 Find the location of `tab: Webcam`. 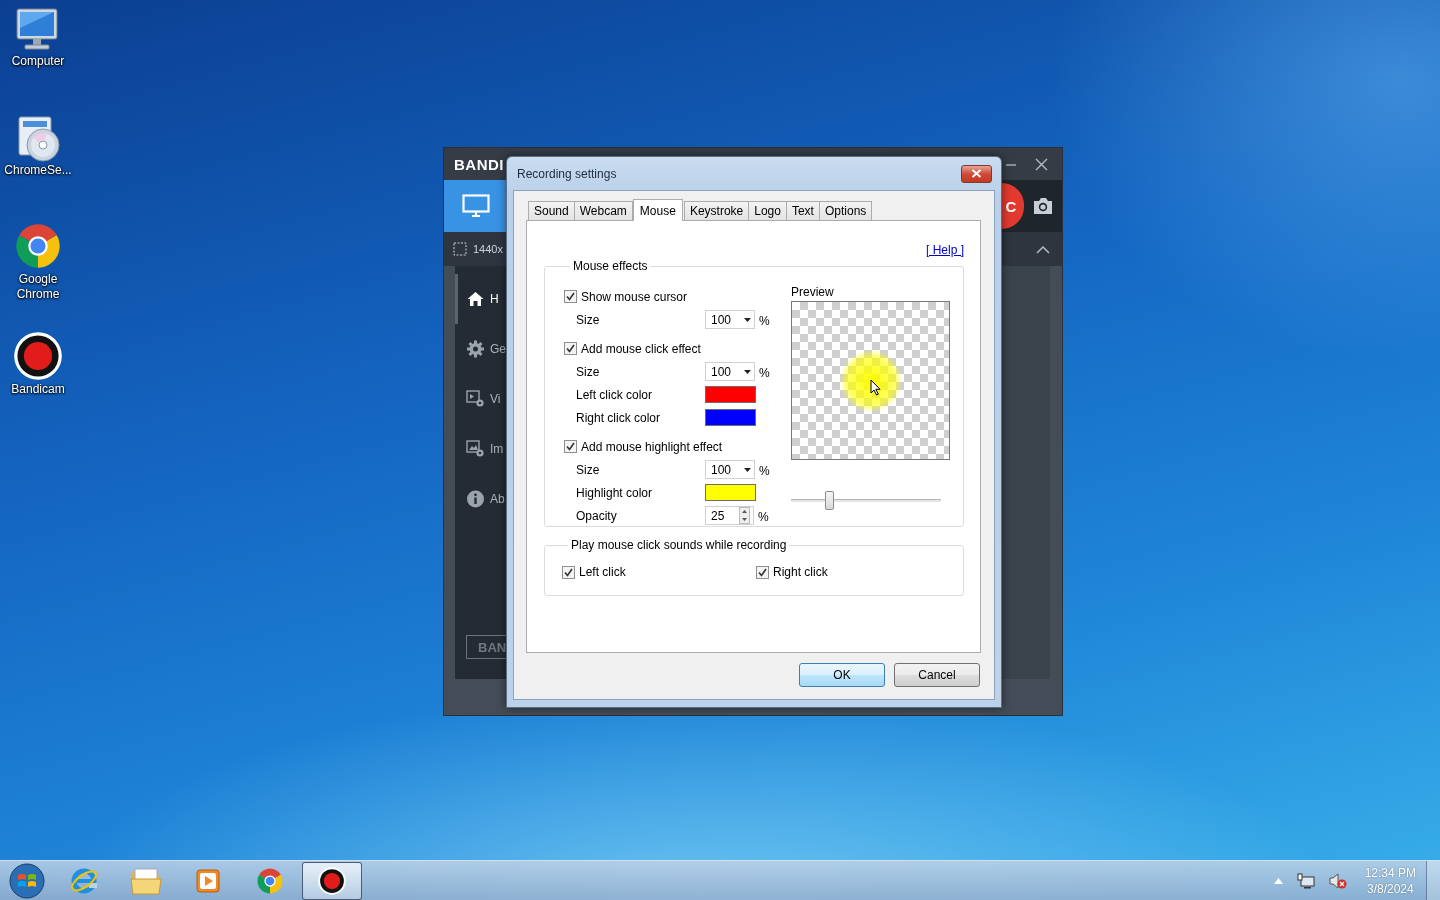

tab: Webcam is located at coordinates (603, 210).